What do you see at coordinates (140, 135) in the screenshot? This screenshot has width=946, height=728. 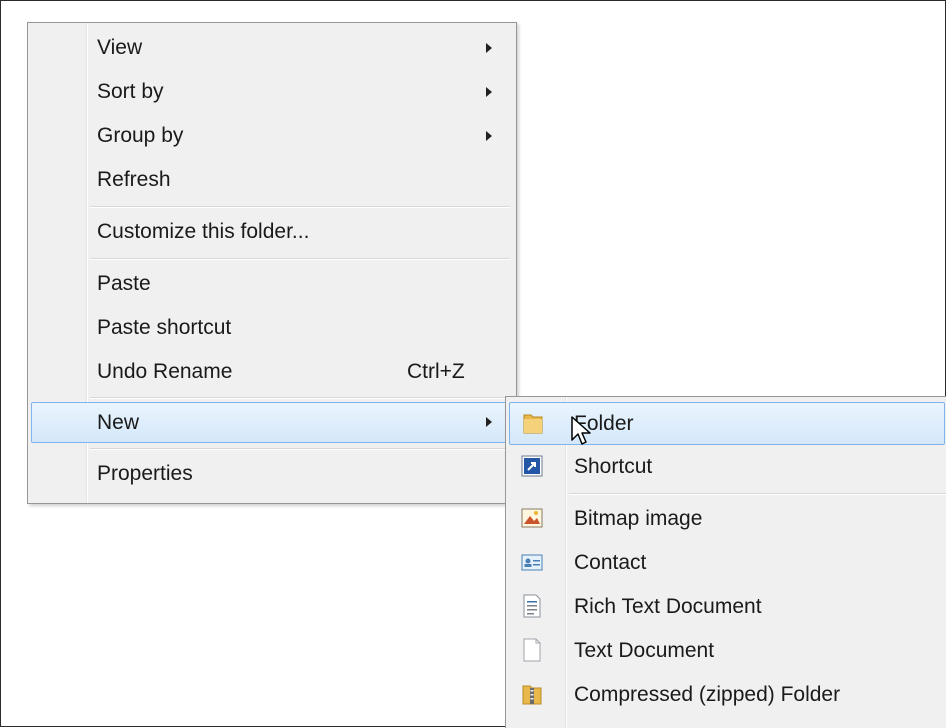 I see `menu-item-label: Group by` at bounding box center [140, 135].